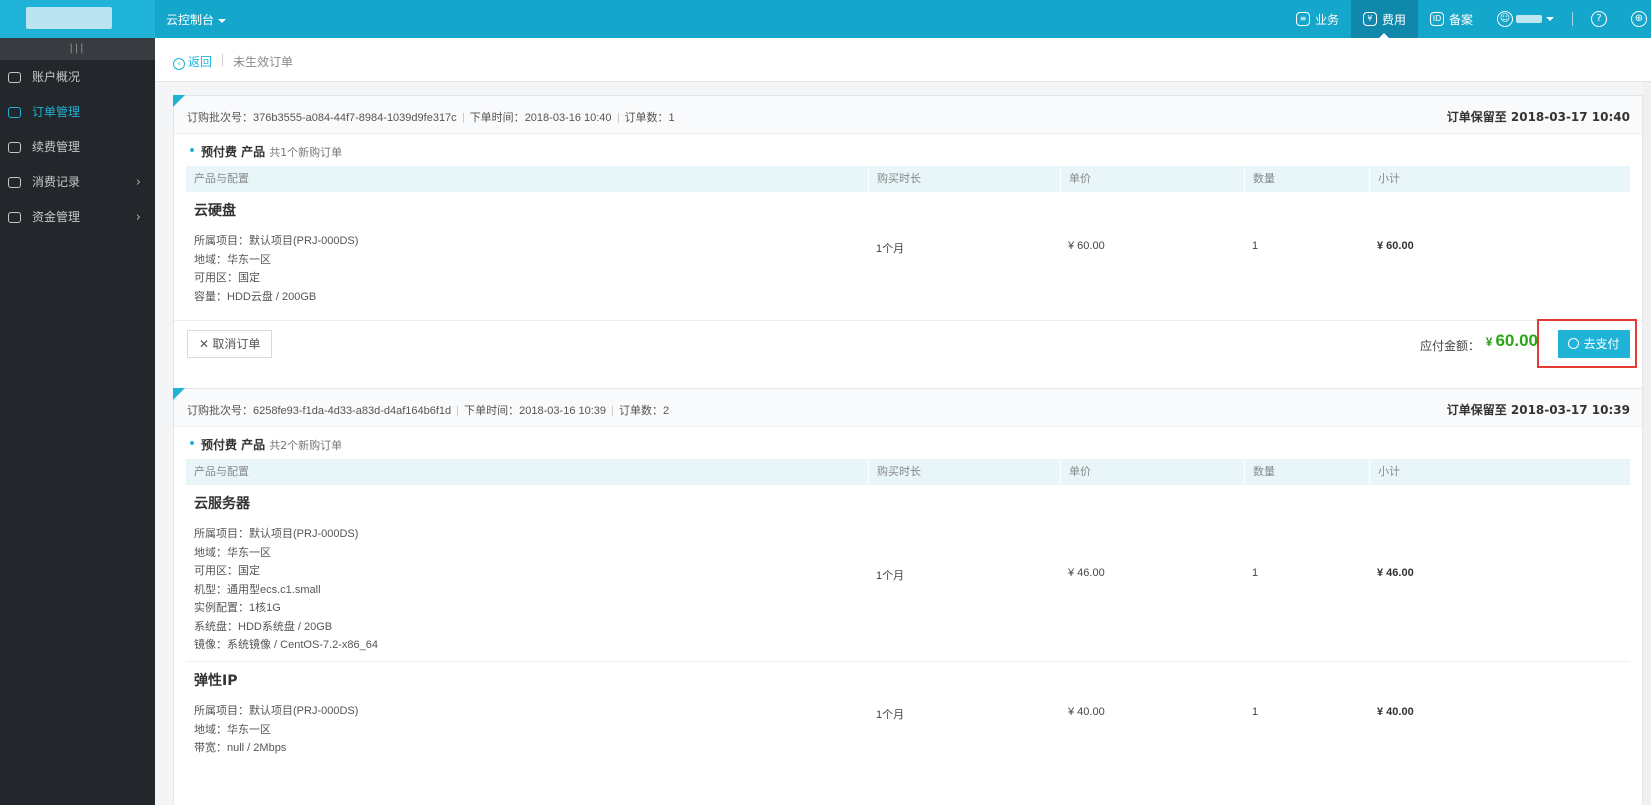 Image resolution: width=1651 pixels, height=805 pixels. Describe the element at coordinates (1529, 19) in the screenshot. I see `username` at that location.